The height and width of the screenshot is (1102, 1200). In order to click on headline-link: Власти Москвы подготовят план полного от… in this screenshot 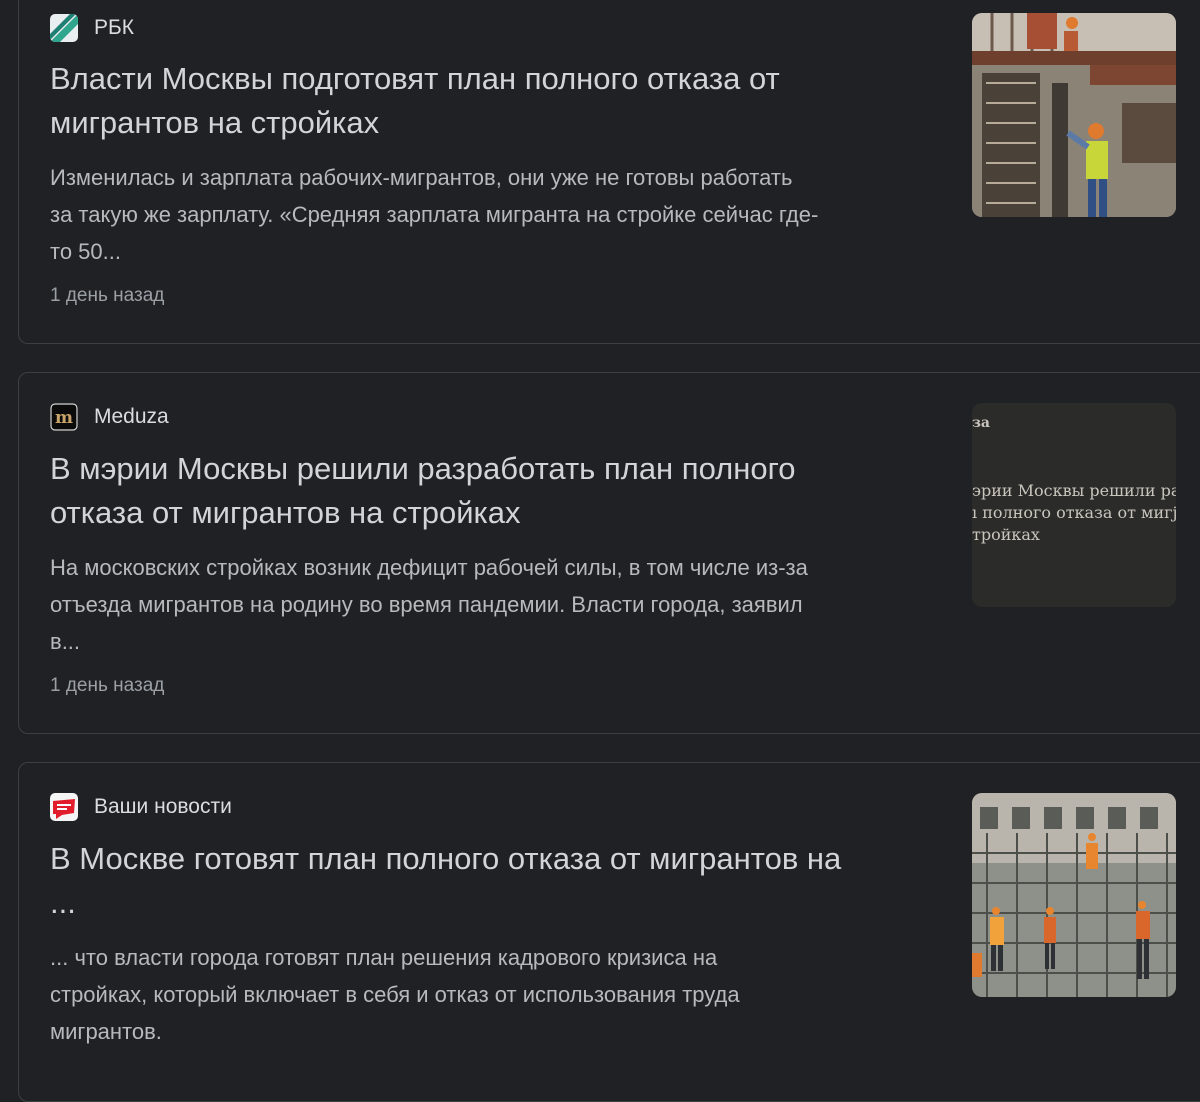, I will do `click(500, 101)`.